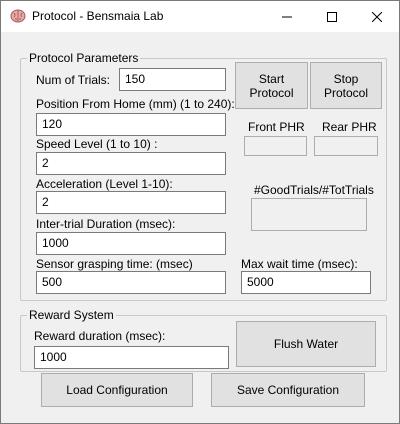 The width and height of the screenshot is (400, 424). I want to click on front-phr-readout, so click(275, 146).